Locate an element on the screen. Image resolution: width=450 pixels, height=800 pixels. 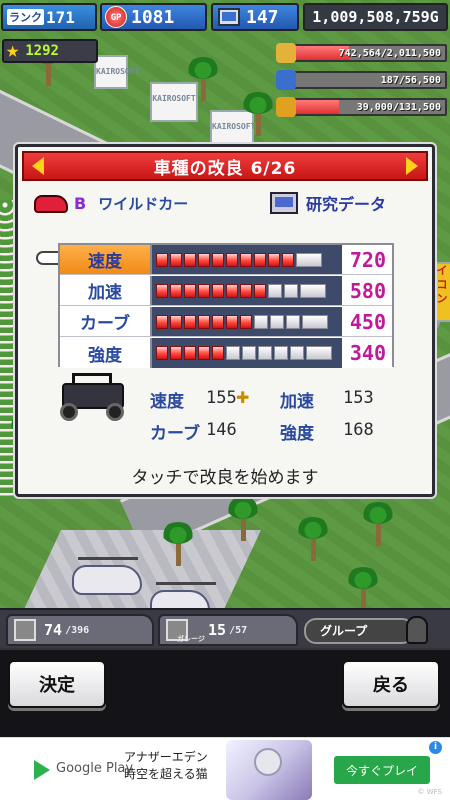
gp-value: 1081 is located at coordinates (153, 17).